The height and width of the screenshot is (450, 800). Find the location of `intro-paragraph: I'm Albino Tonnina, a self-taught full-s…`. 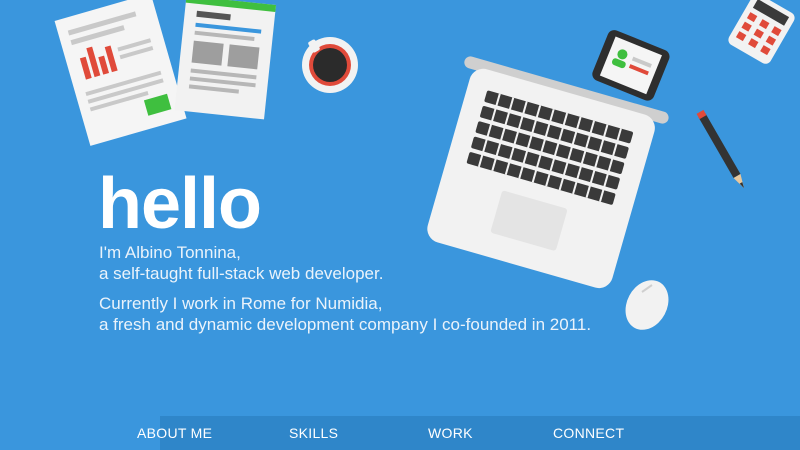

intro-paragraph: I'm Albino Tonnina, a self-taught full-s… is located at coordinates (345, 263).